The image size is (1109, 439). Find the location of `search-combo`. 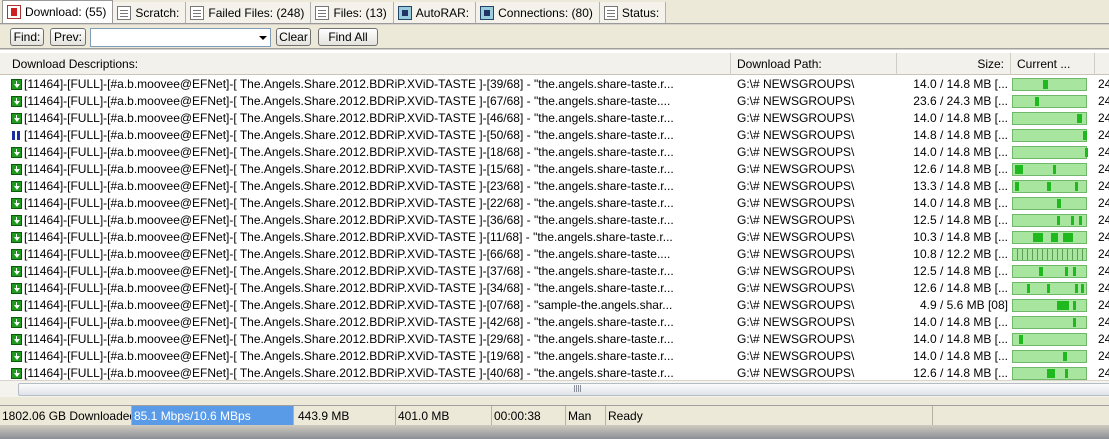

search-combo is located at coordinates (180, 37).